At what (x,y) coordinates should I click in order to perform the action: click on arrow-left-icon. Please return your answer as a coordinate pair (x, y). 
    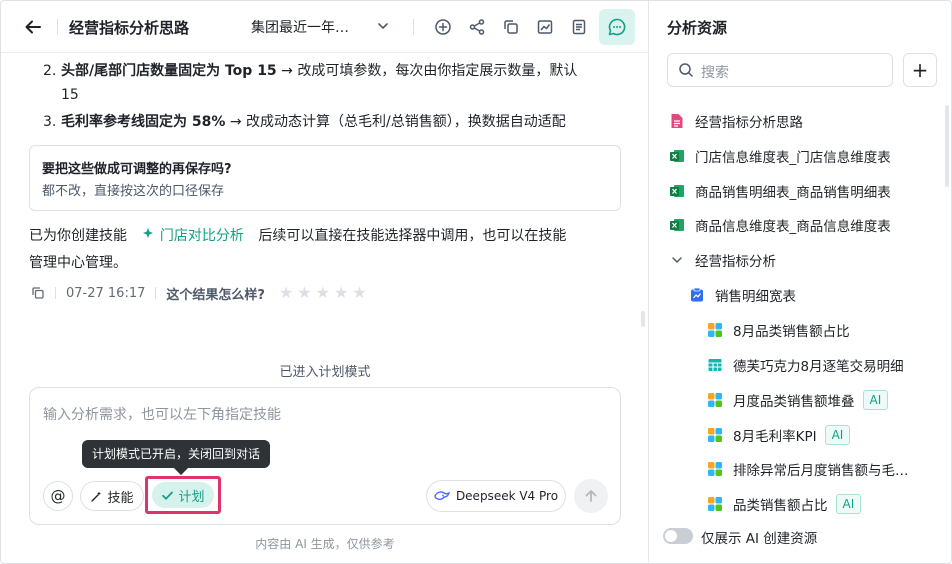
    Looking at the image, I should click on (33, 27).